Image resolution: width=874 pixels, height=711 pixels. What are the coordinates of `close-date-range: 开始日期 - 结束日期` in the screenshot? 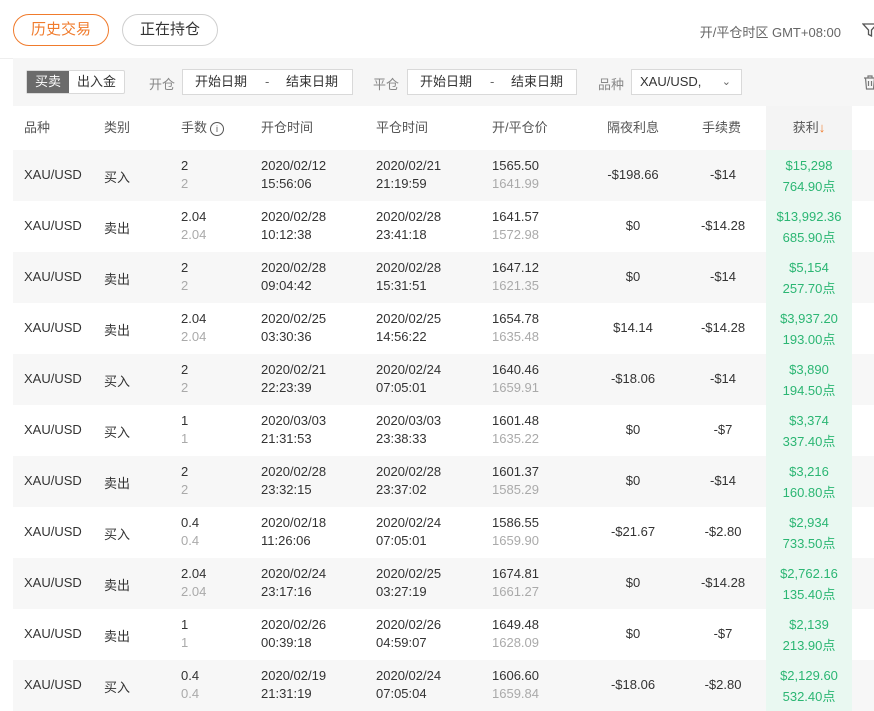 It's located at (492, 82).